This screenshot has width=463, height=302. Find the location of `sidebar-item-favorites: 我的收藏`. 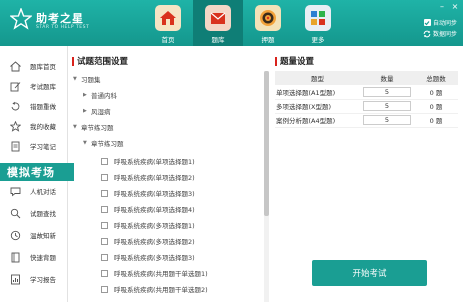

sidebar-item-favorites: 我的收藏 is located at coordinates (34, 126).